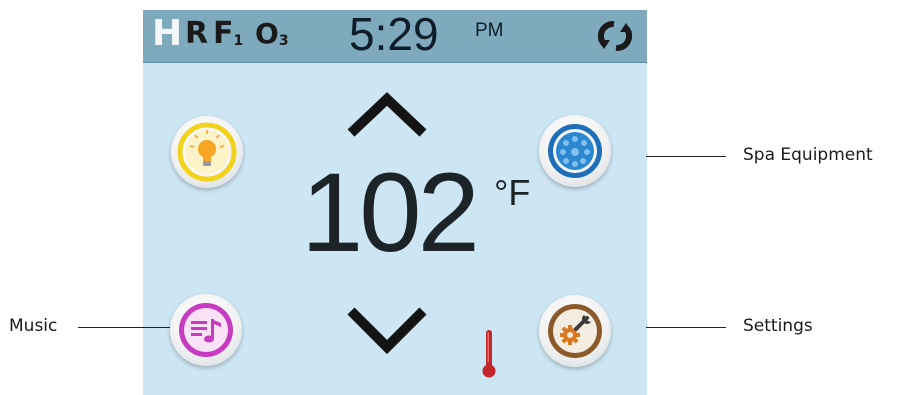 The height and width of the screenshot is (395, 906). I want to click on settings-icon, so click(575, 331).